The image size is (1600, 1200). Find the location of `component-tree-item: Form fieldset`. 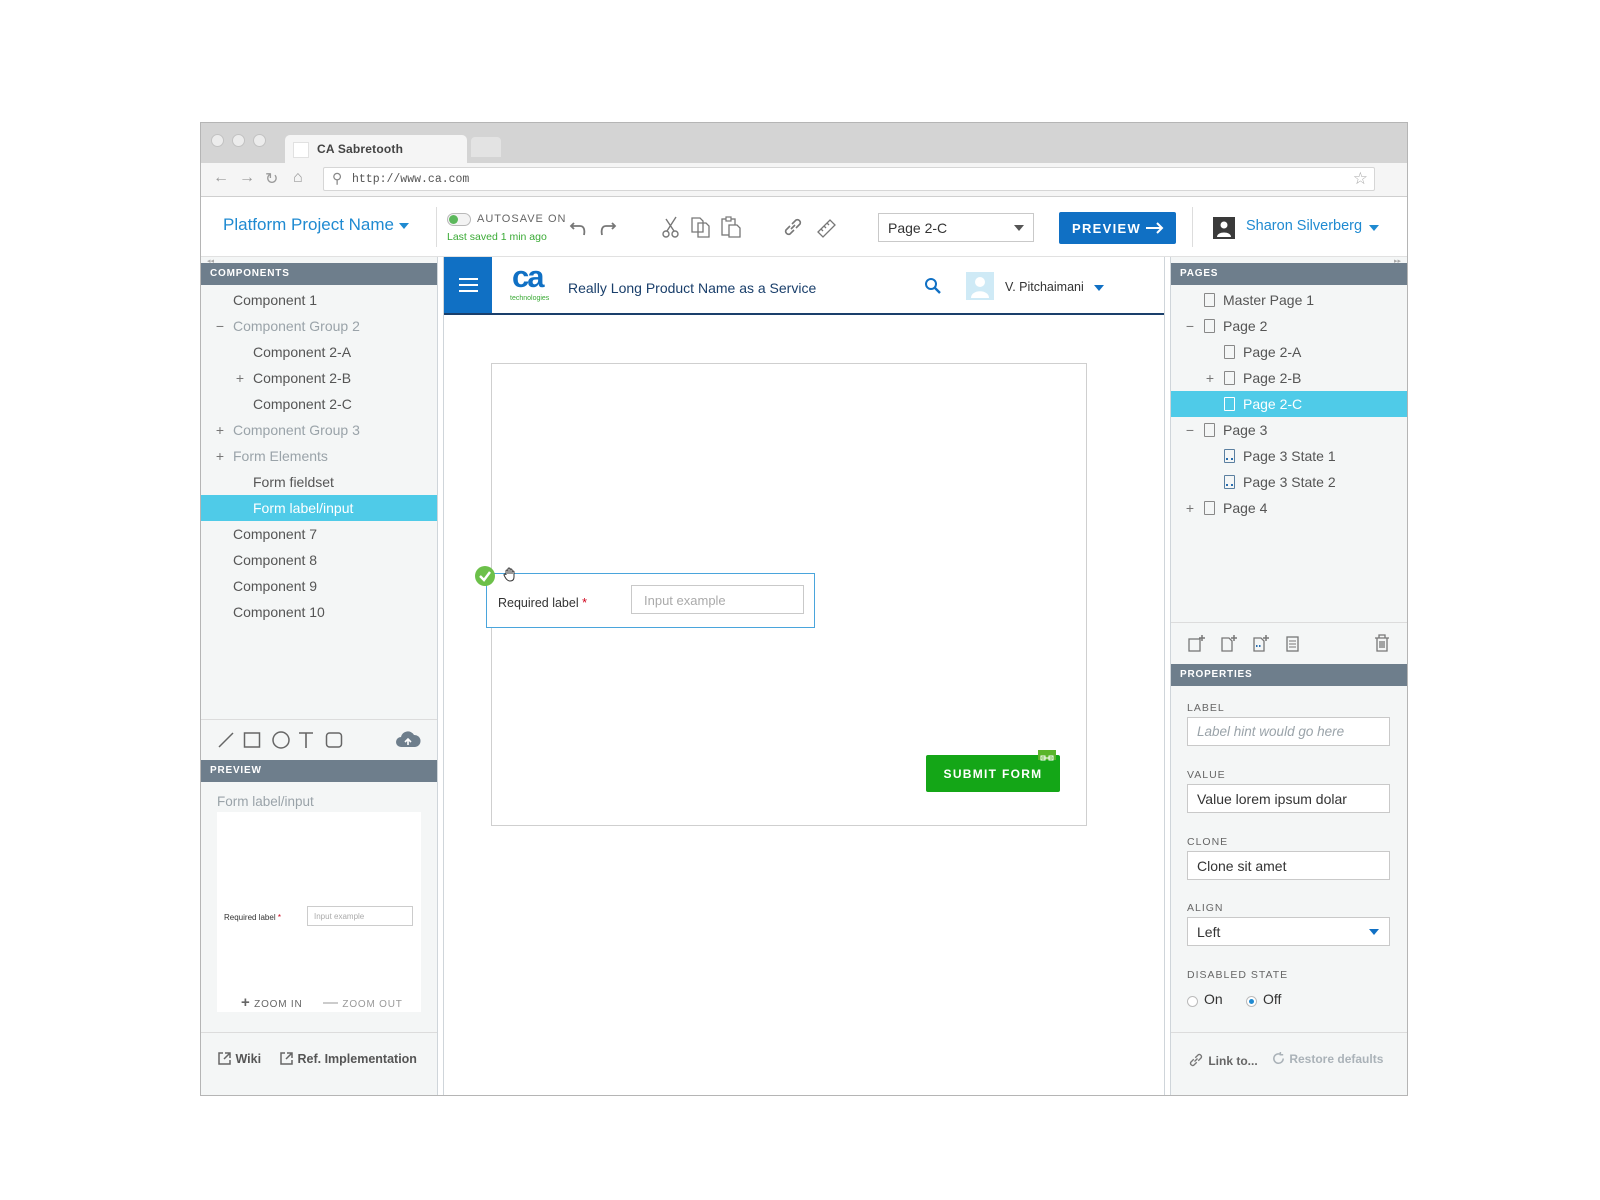

component-tree-item: Form fieldset is located at coordinates (319, 482).